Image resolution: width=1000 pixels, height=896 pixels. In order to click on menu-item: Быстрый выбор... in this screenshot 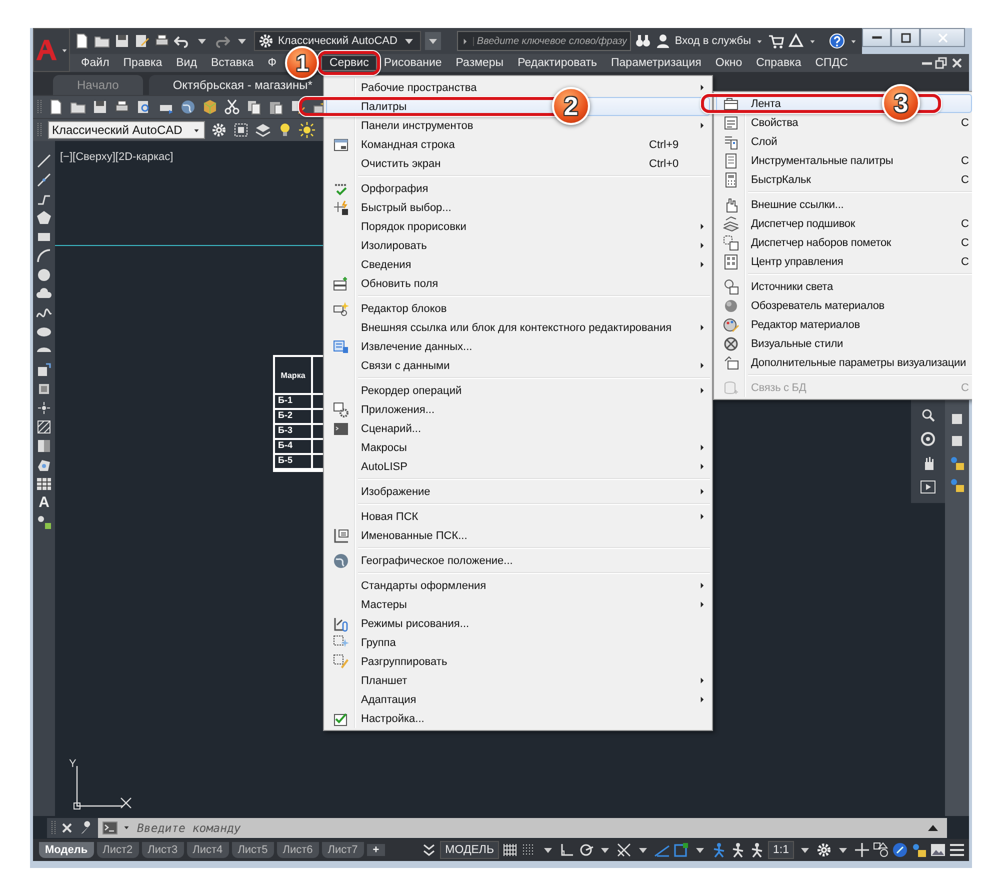, I will do `click(518, 207)`.